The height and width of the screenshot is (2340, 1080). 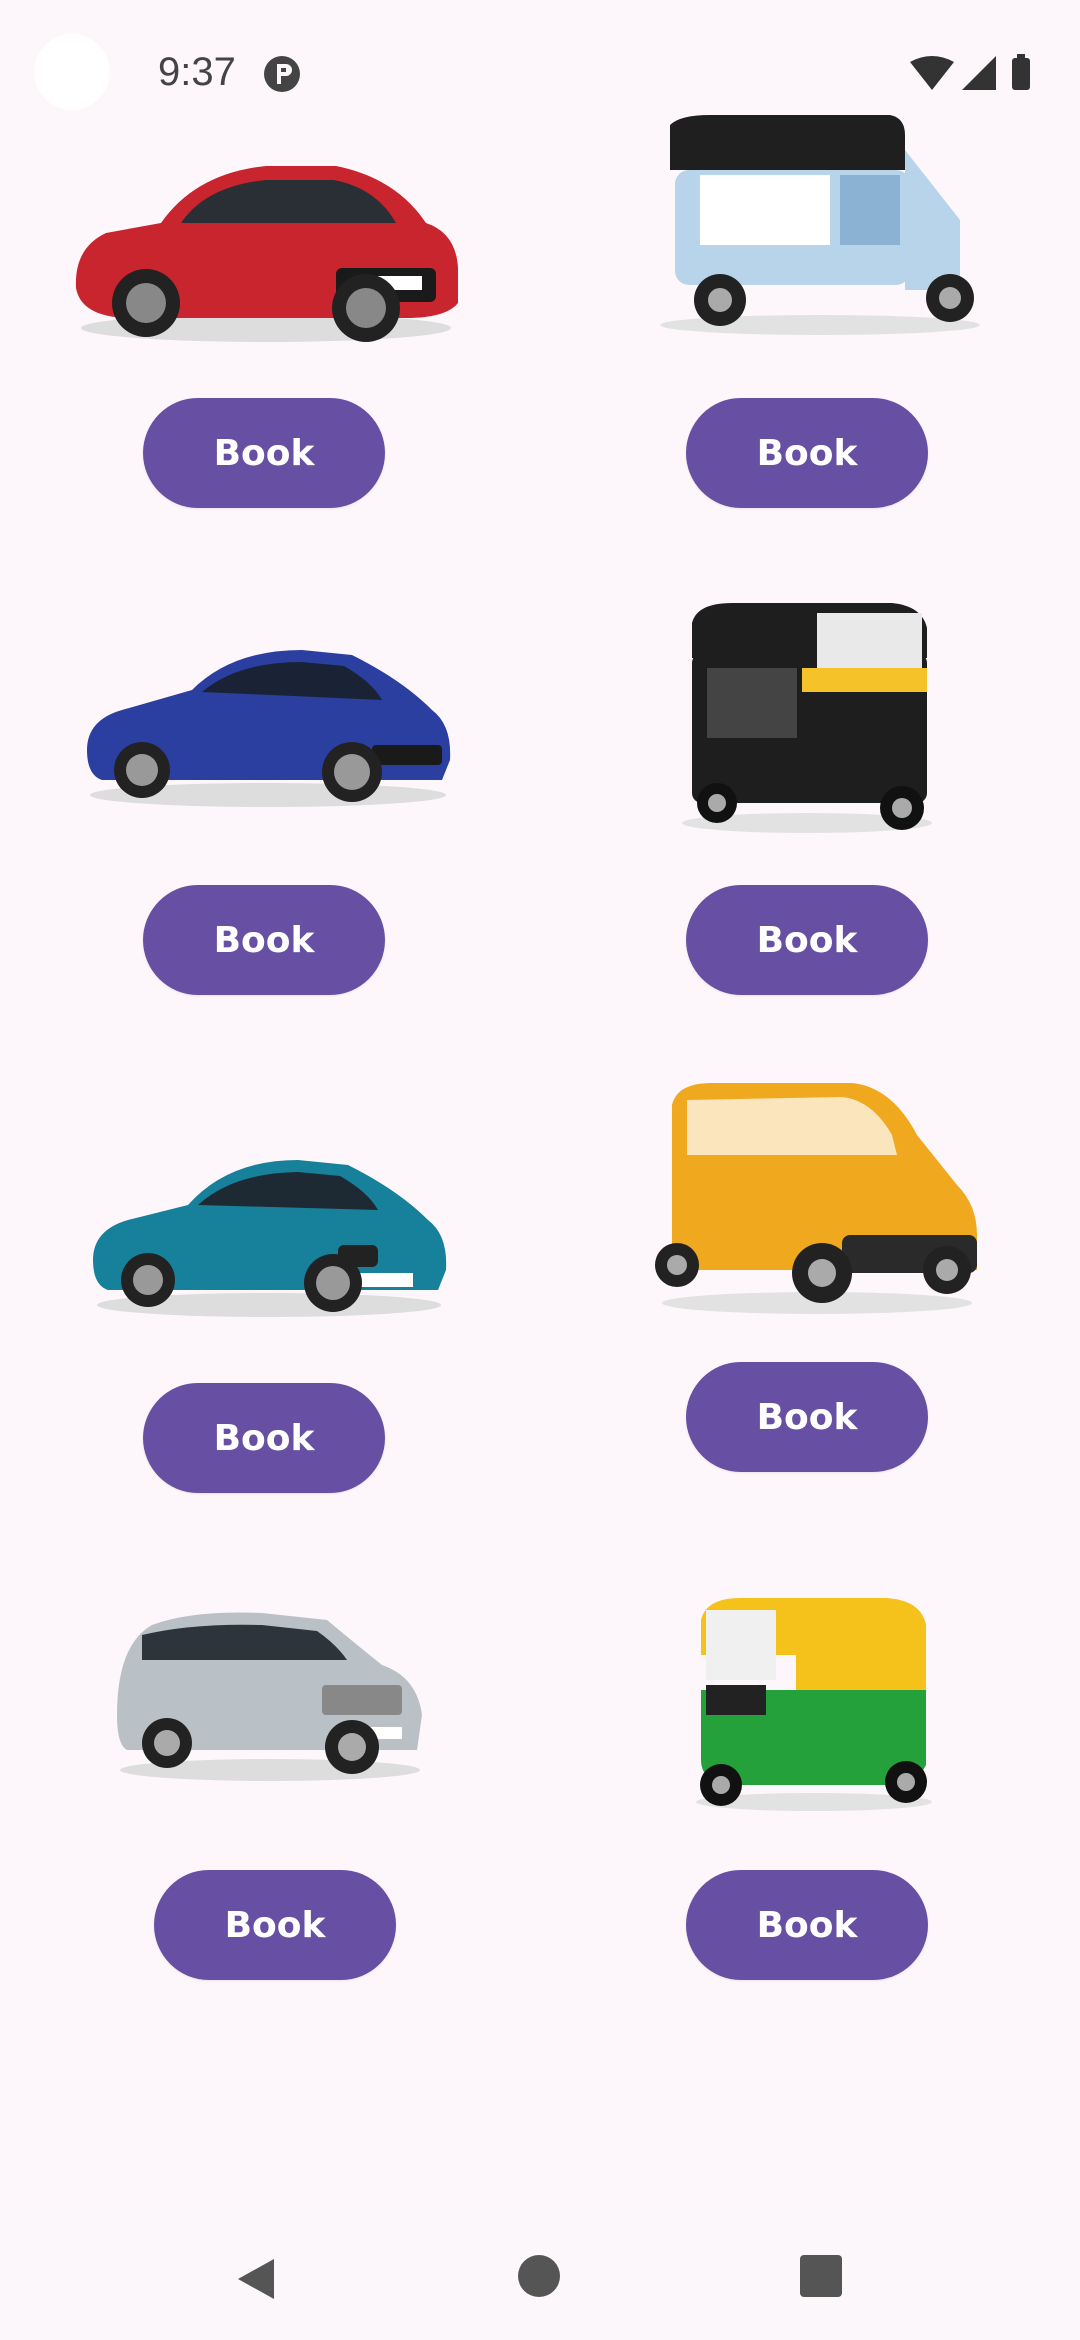 What do you see at coordinates (932, 73) in the screenshot?
I see `wifi-icon` at bounding box center [932, 73].